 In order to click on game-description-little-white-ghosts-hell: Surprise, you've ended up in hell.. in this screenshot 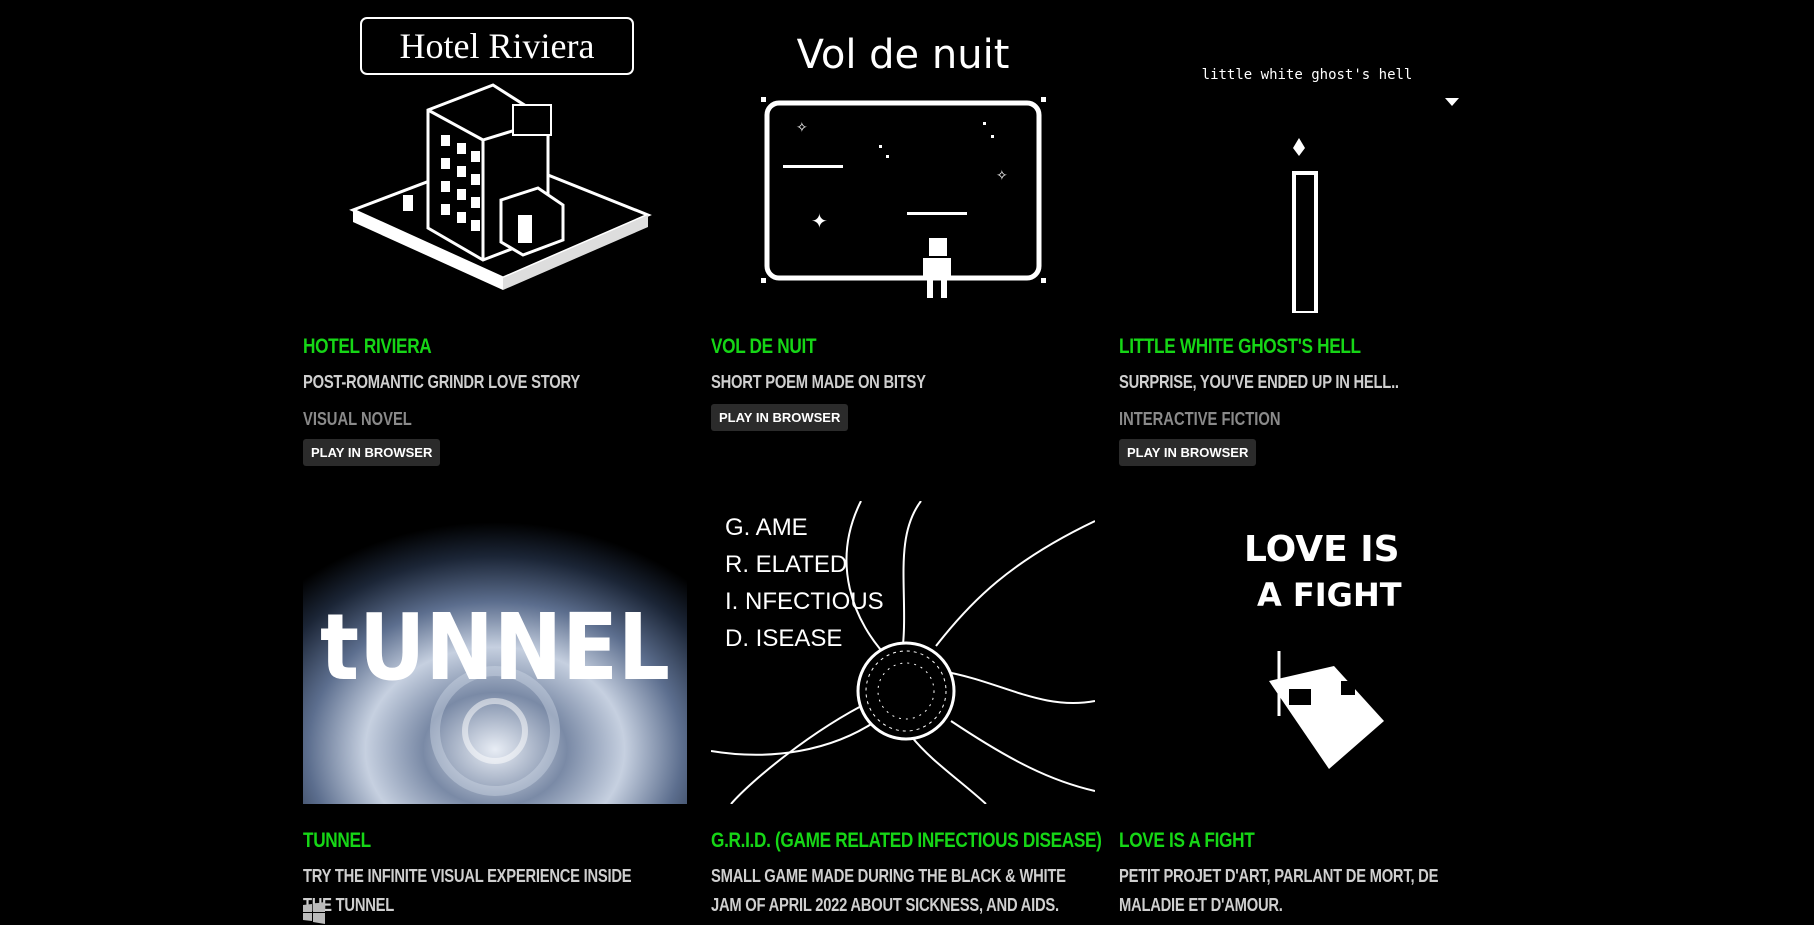, I will do `click(1259, 382)`.